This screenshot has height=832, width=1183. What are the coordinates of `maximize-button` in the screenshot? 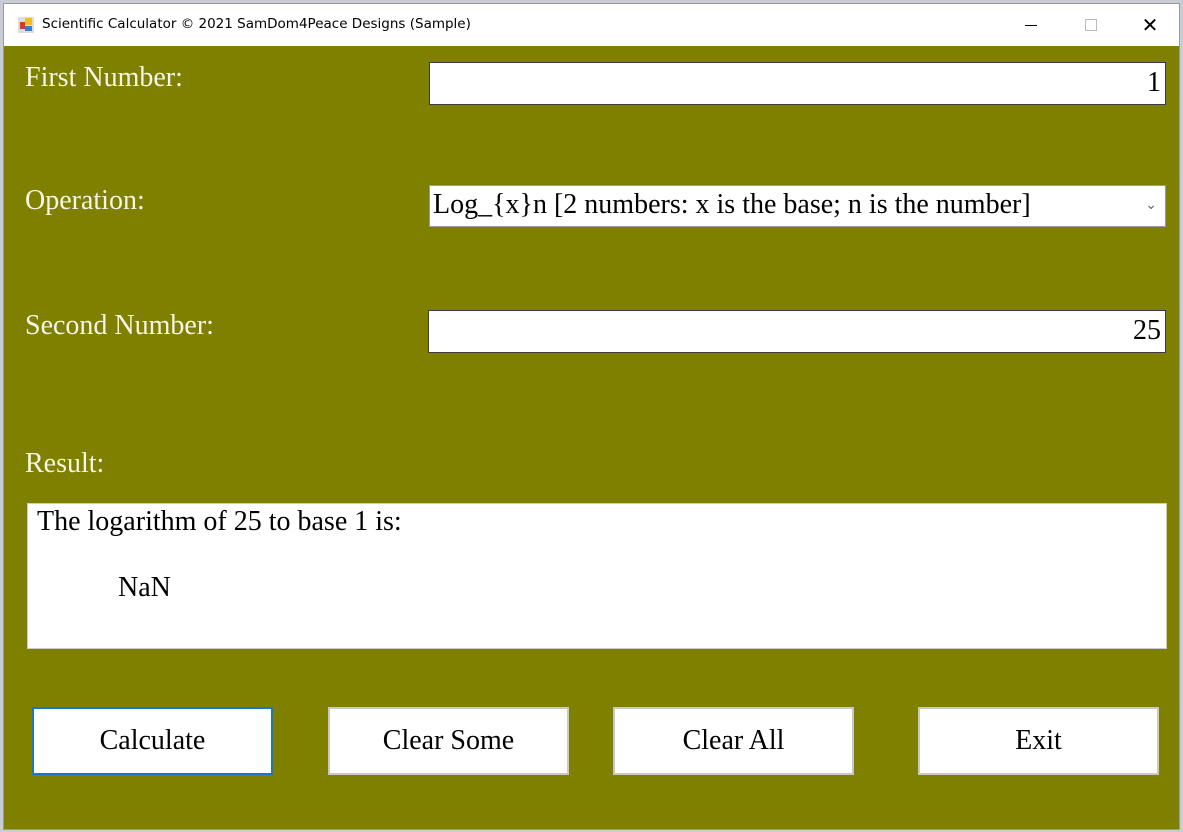 It's located at (1091, 25).